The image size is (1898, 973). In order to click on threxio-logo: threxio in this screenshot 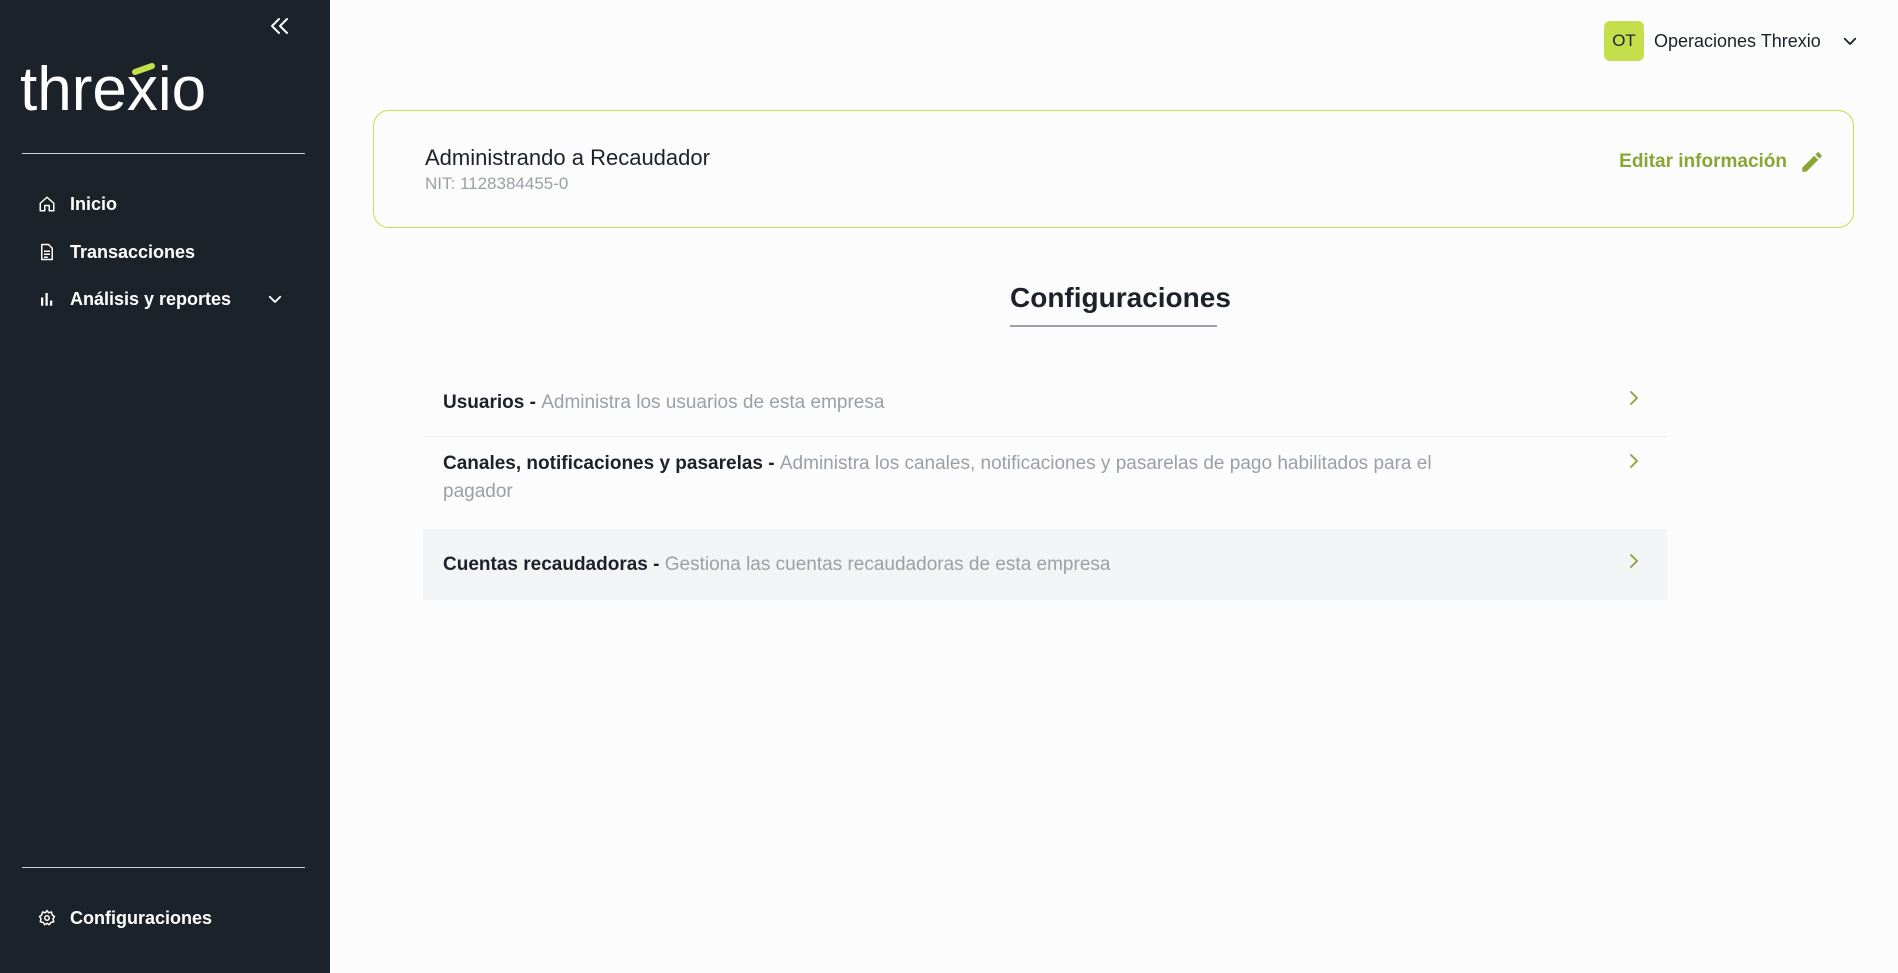, I will do `click(120, 89)`.